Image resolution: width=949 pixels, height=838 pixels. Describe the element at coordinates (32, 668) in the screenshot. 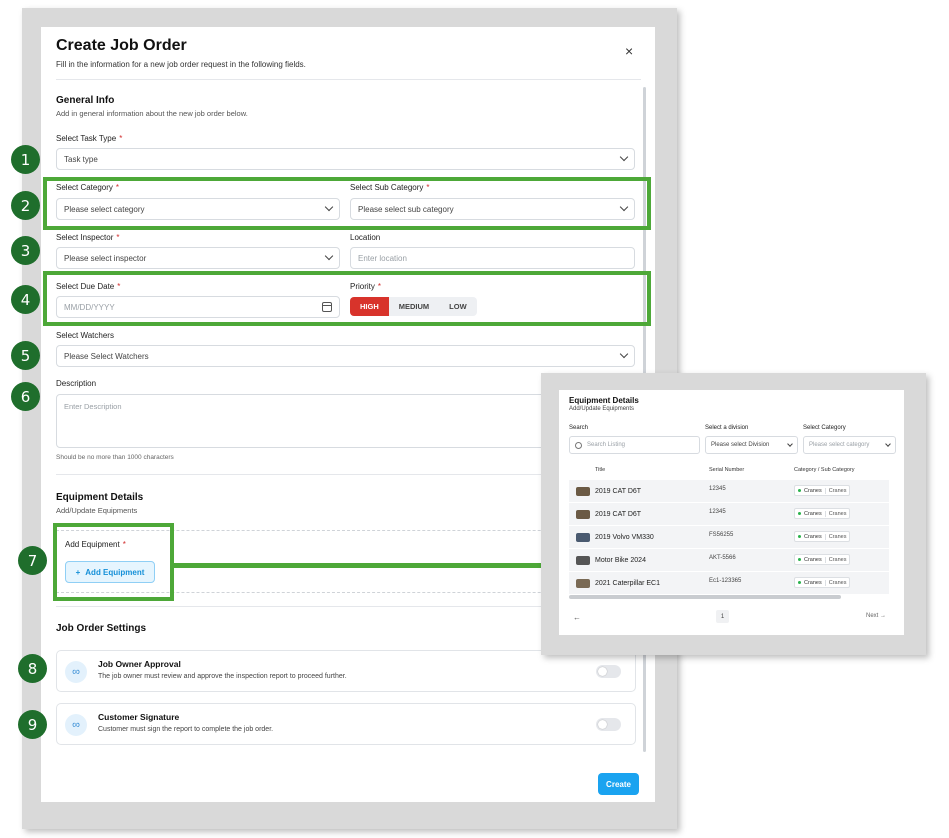

I see `callout-8: 8` at that location.